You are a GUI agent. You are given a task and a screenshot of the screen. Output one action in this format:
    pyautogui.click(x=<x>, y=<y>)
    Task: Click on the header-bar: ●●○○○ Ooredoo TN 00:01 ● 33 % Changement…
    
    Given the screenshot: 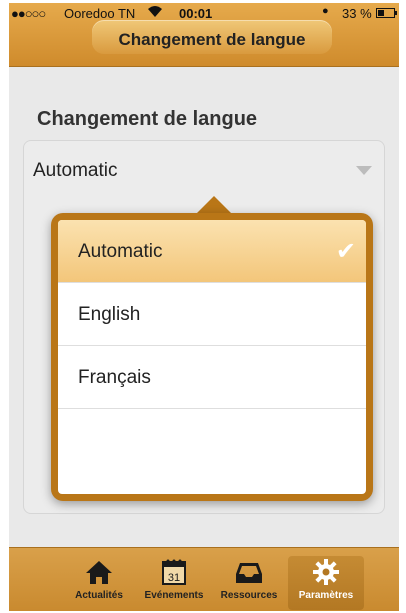 What is the action you would take?
    pyautogui.click(x=204, y=35)
    